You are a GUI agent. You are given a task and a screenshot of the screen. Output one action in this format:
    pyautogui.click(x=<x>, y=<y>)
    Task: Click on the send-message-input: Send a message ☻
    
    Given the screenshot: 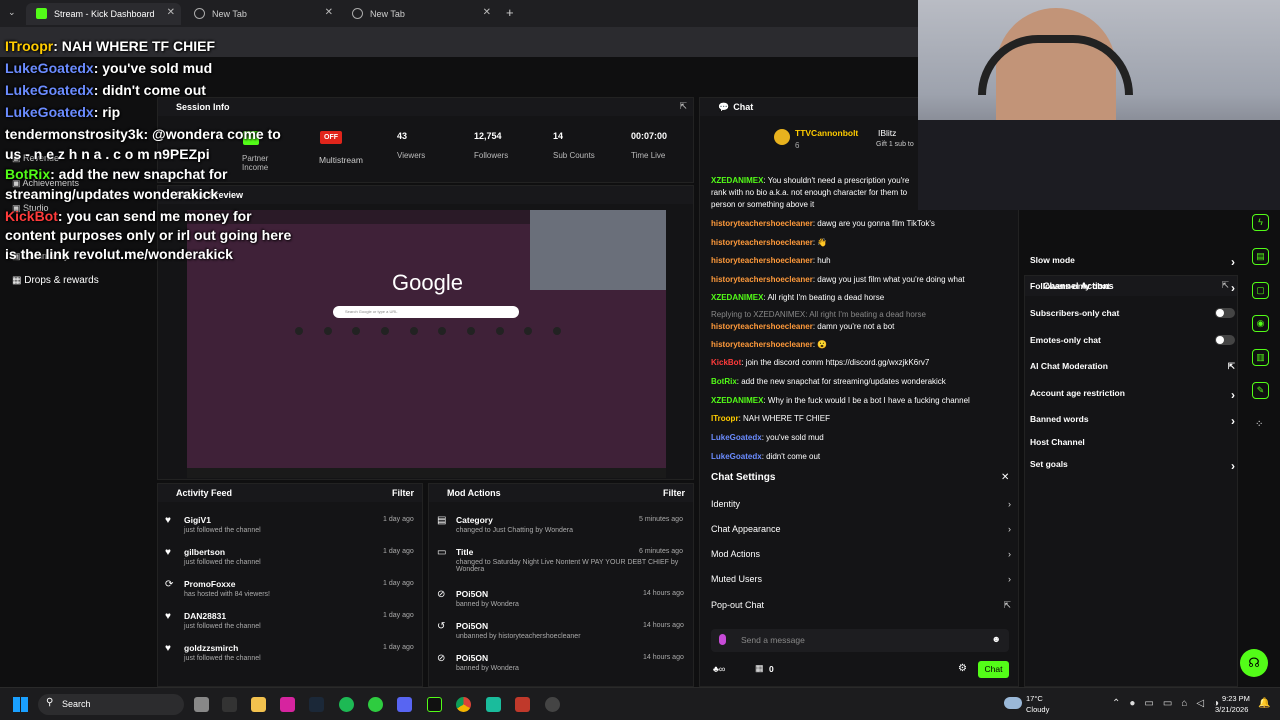 What is the action you would take?
    pyautogui.click(x=860, y=640)
    